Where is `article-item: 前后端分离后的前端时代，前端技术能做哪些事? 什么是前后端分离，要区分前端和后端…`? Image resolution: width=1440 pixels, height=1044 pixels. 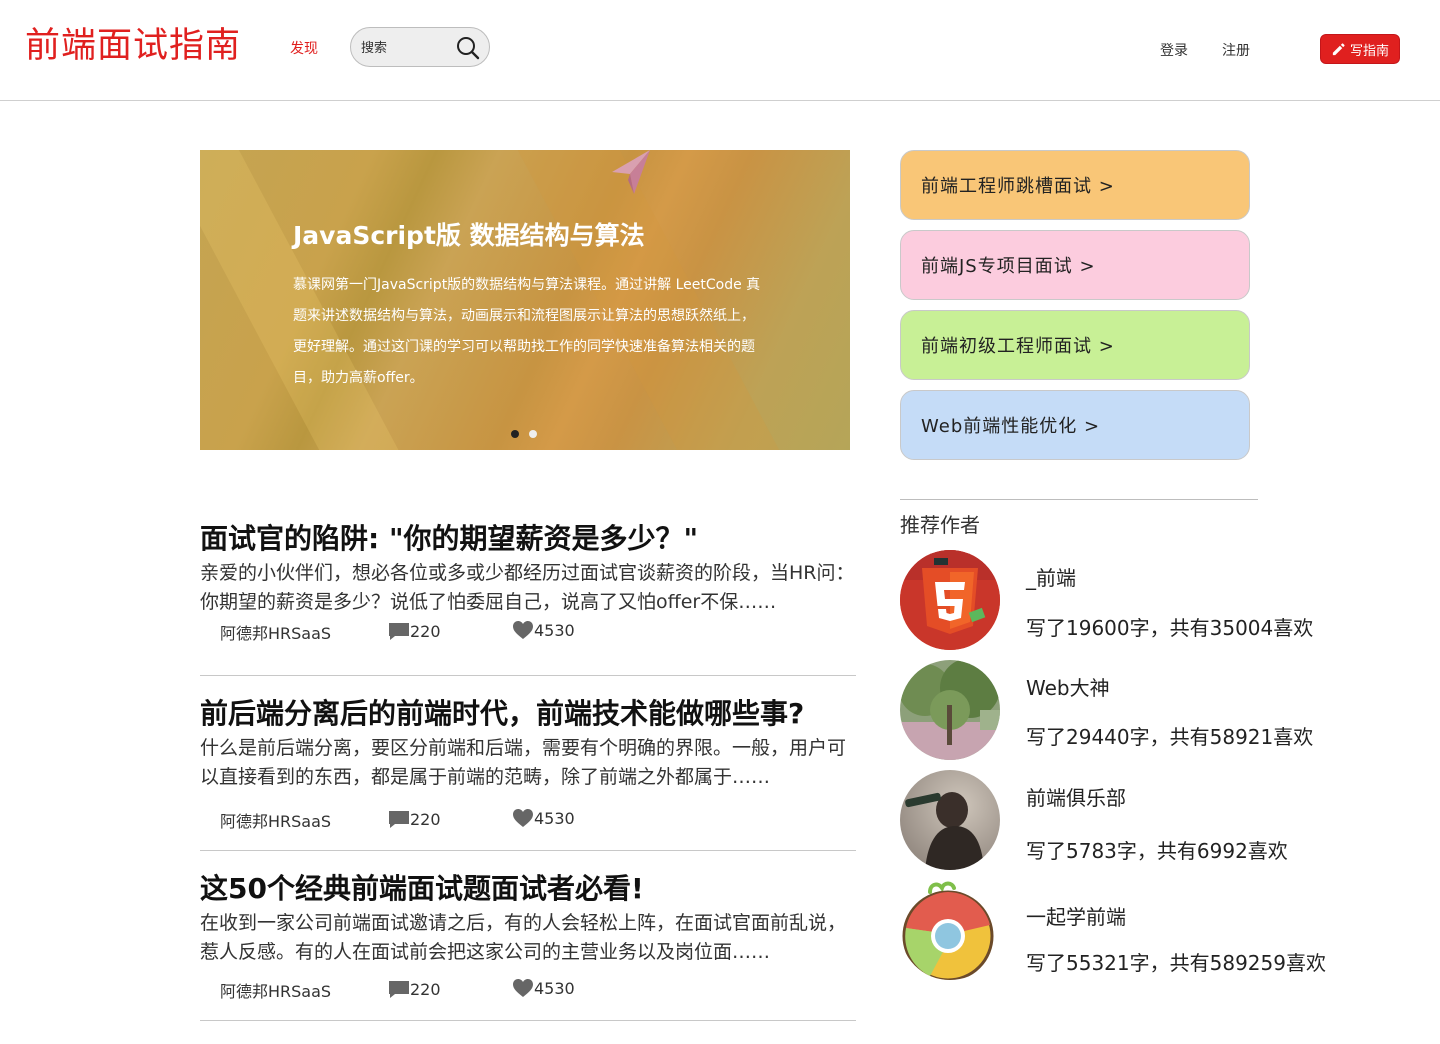 article-item: 前后端分离后的前端时代，前端技术能做哪些事? 什么是前后端分离，要区分前端和后端… is located at coordinates (528, 763).